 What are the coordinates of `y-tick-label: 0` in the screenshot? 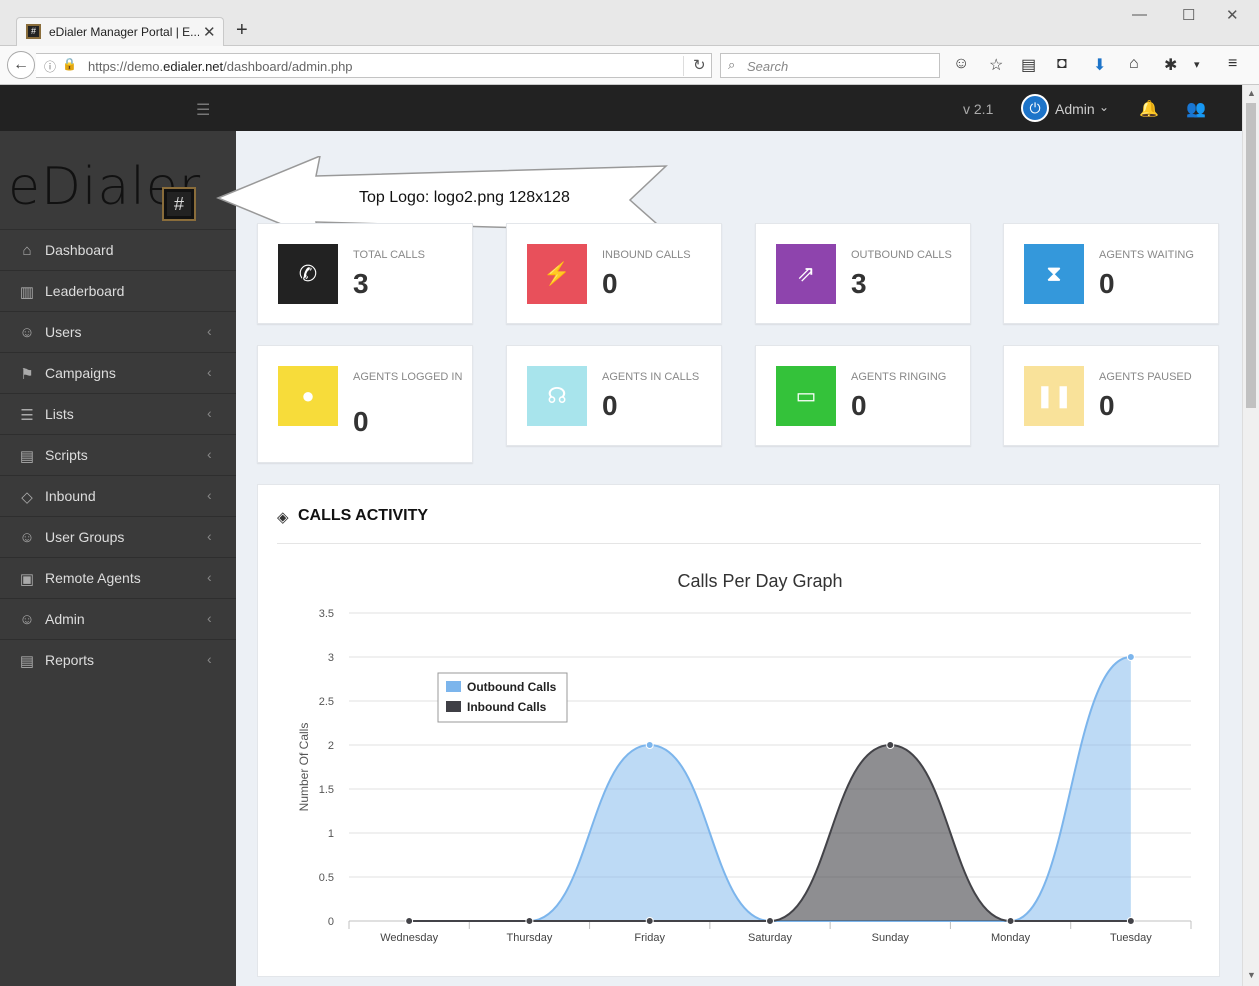 It's located at (331, 922).